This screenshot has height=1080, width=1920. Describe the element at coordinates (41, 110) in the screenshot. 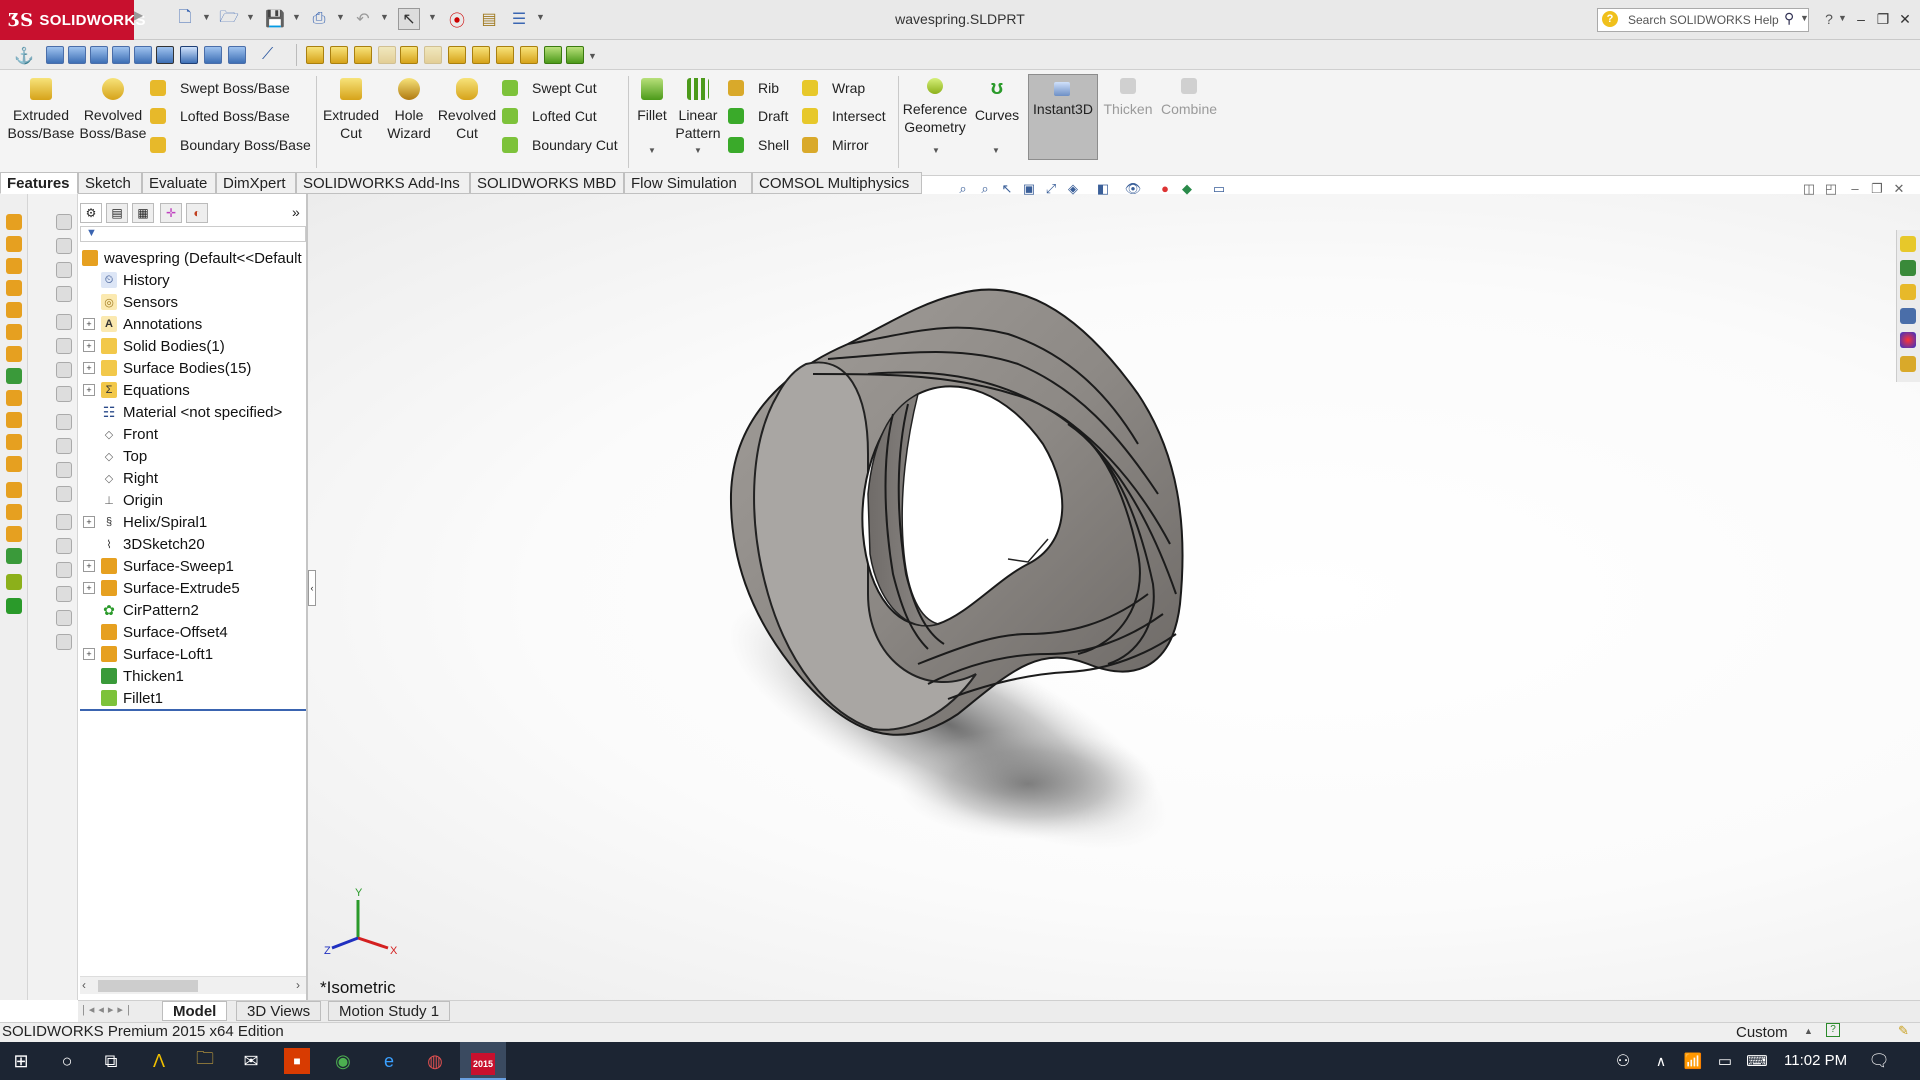

I see `extruded-boss-base-button: Extruded Boss/Base` at that location.